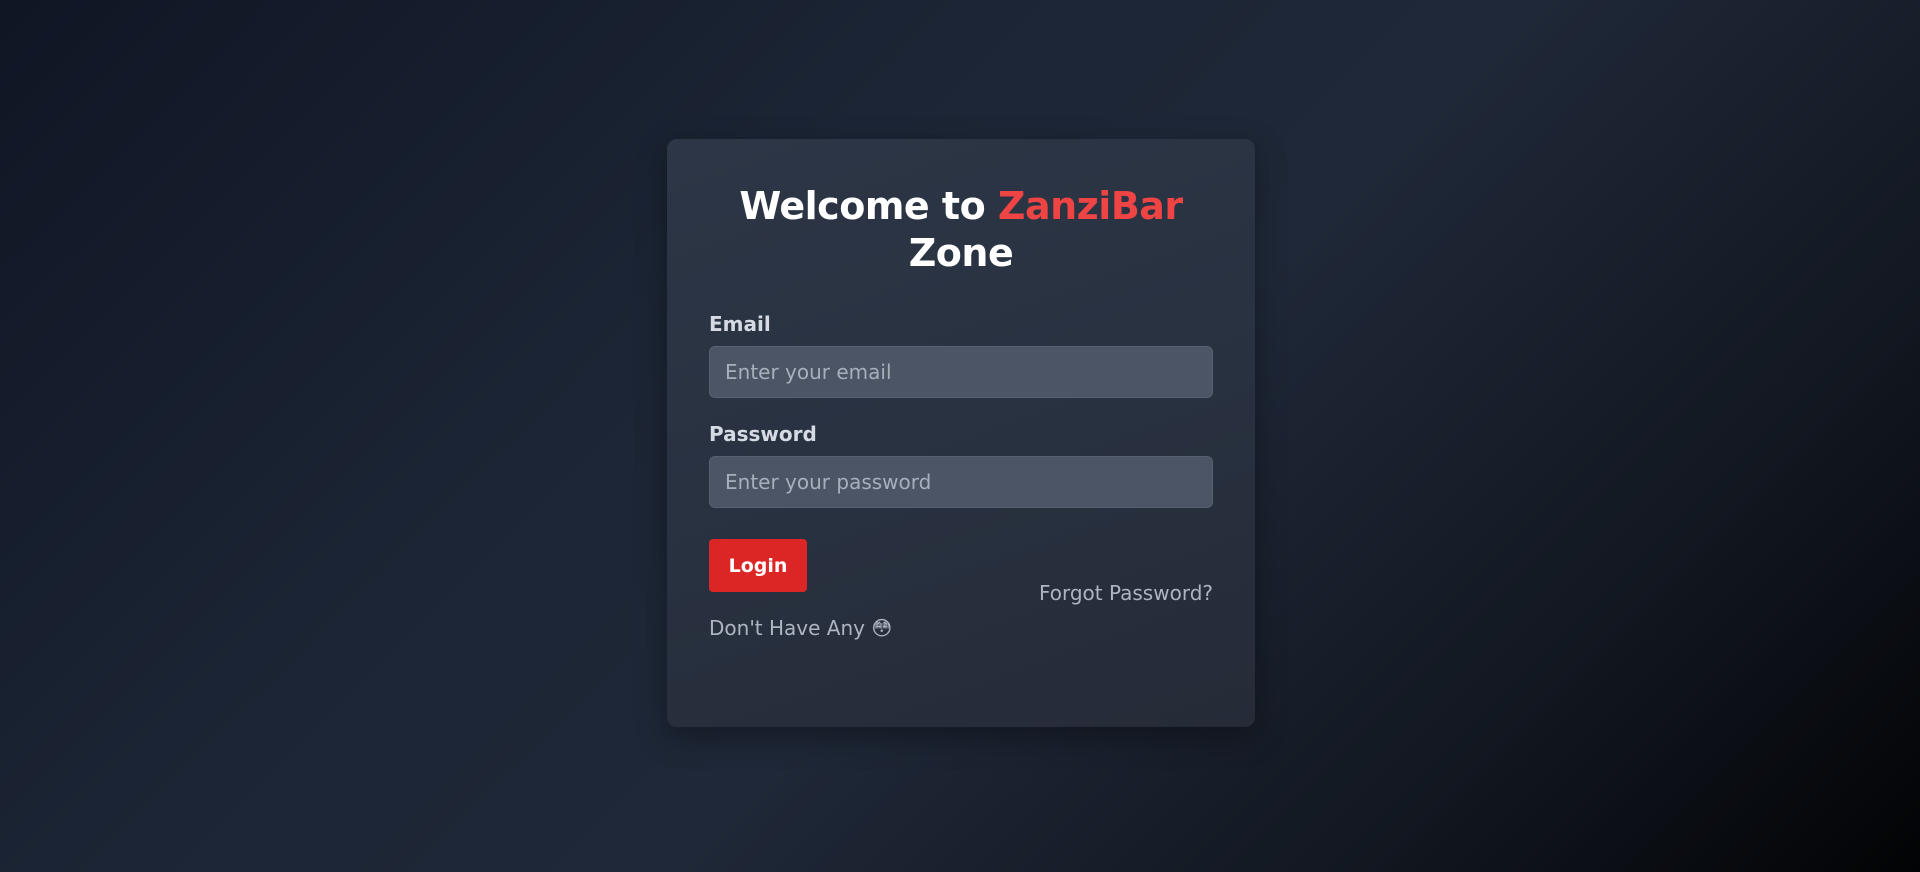  I want to click on signup-link: Don't Have Any 😳, so click(961, 628).